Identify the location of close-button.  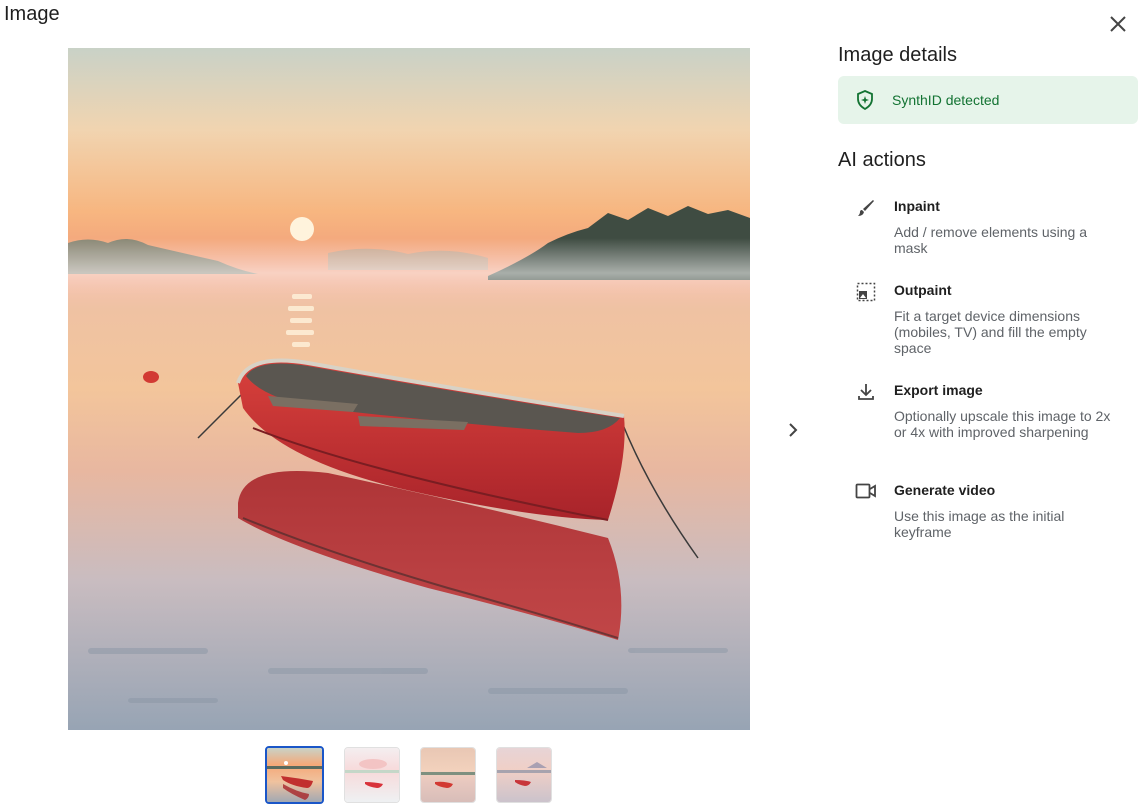
(1118, 24).